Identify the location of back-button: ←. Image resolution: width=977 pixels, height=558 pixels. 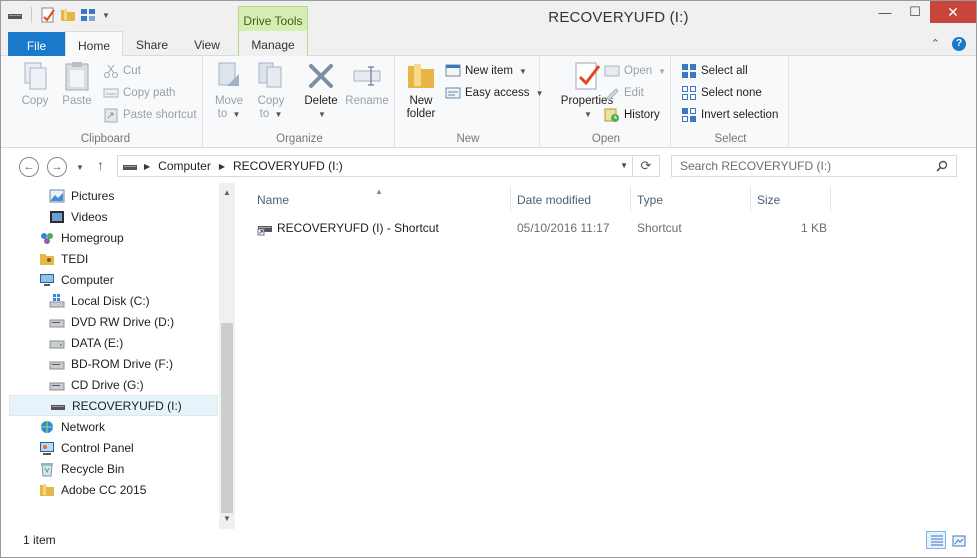
(29, 167).